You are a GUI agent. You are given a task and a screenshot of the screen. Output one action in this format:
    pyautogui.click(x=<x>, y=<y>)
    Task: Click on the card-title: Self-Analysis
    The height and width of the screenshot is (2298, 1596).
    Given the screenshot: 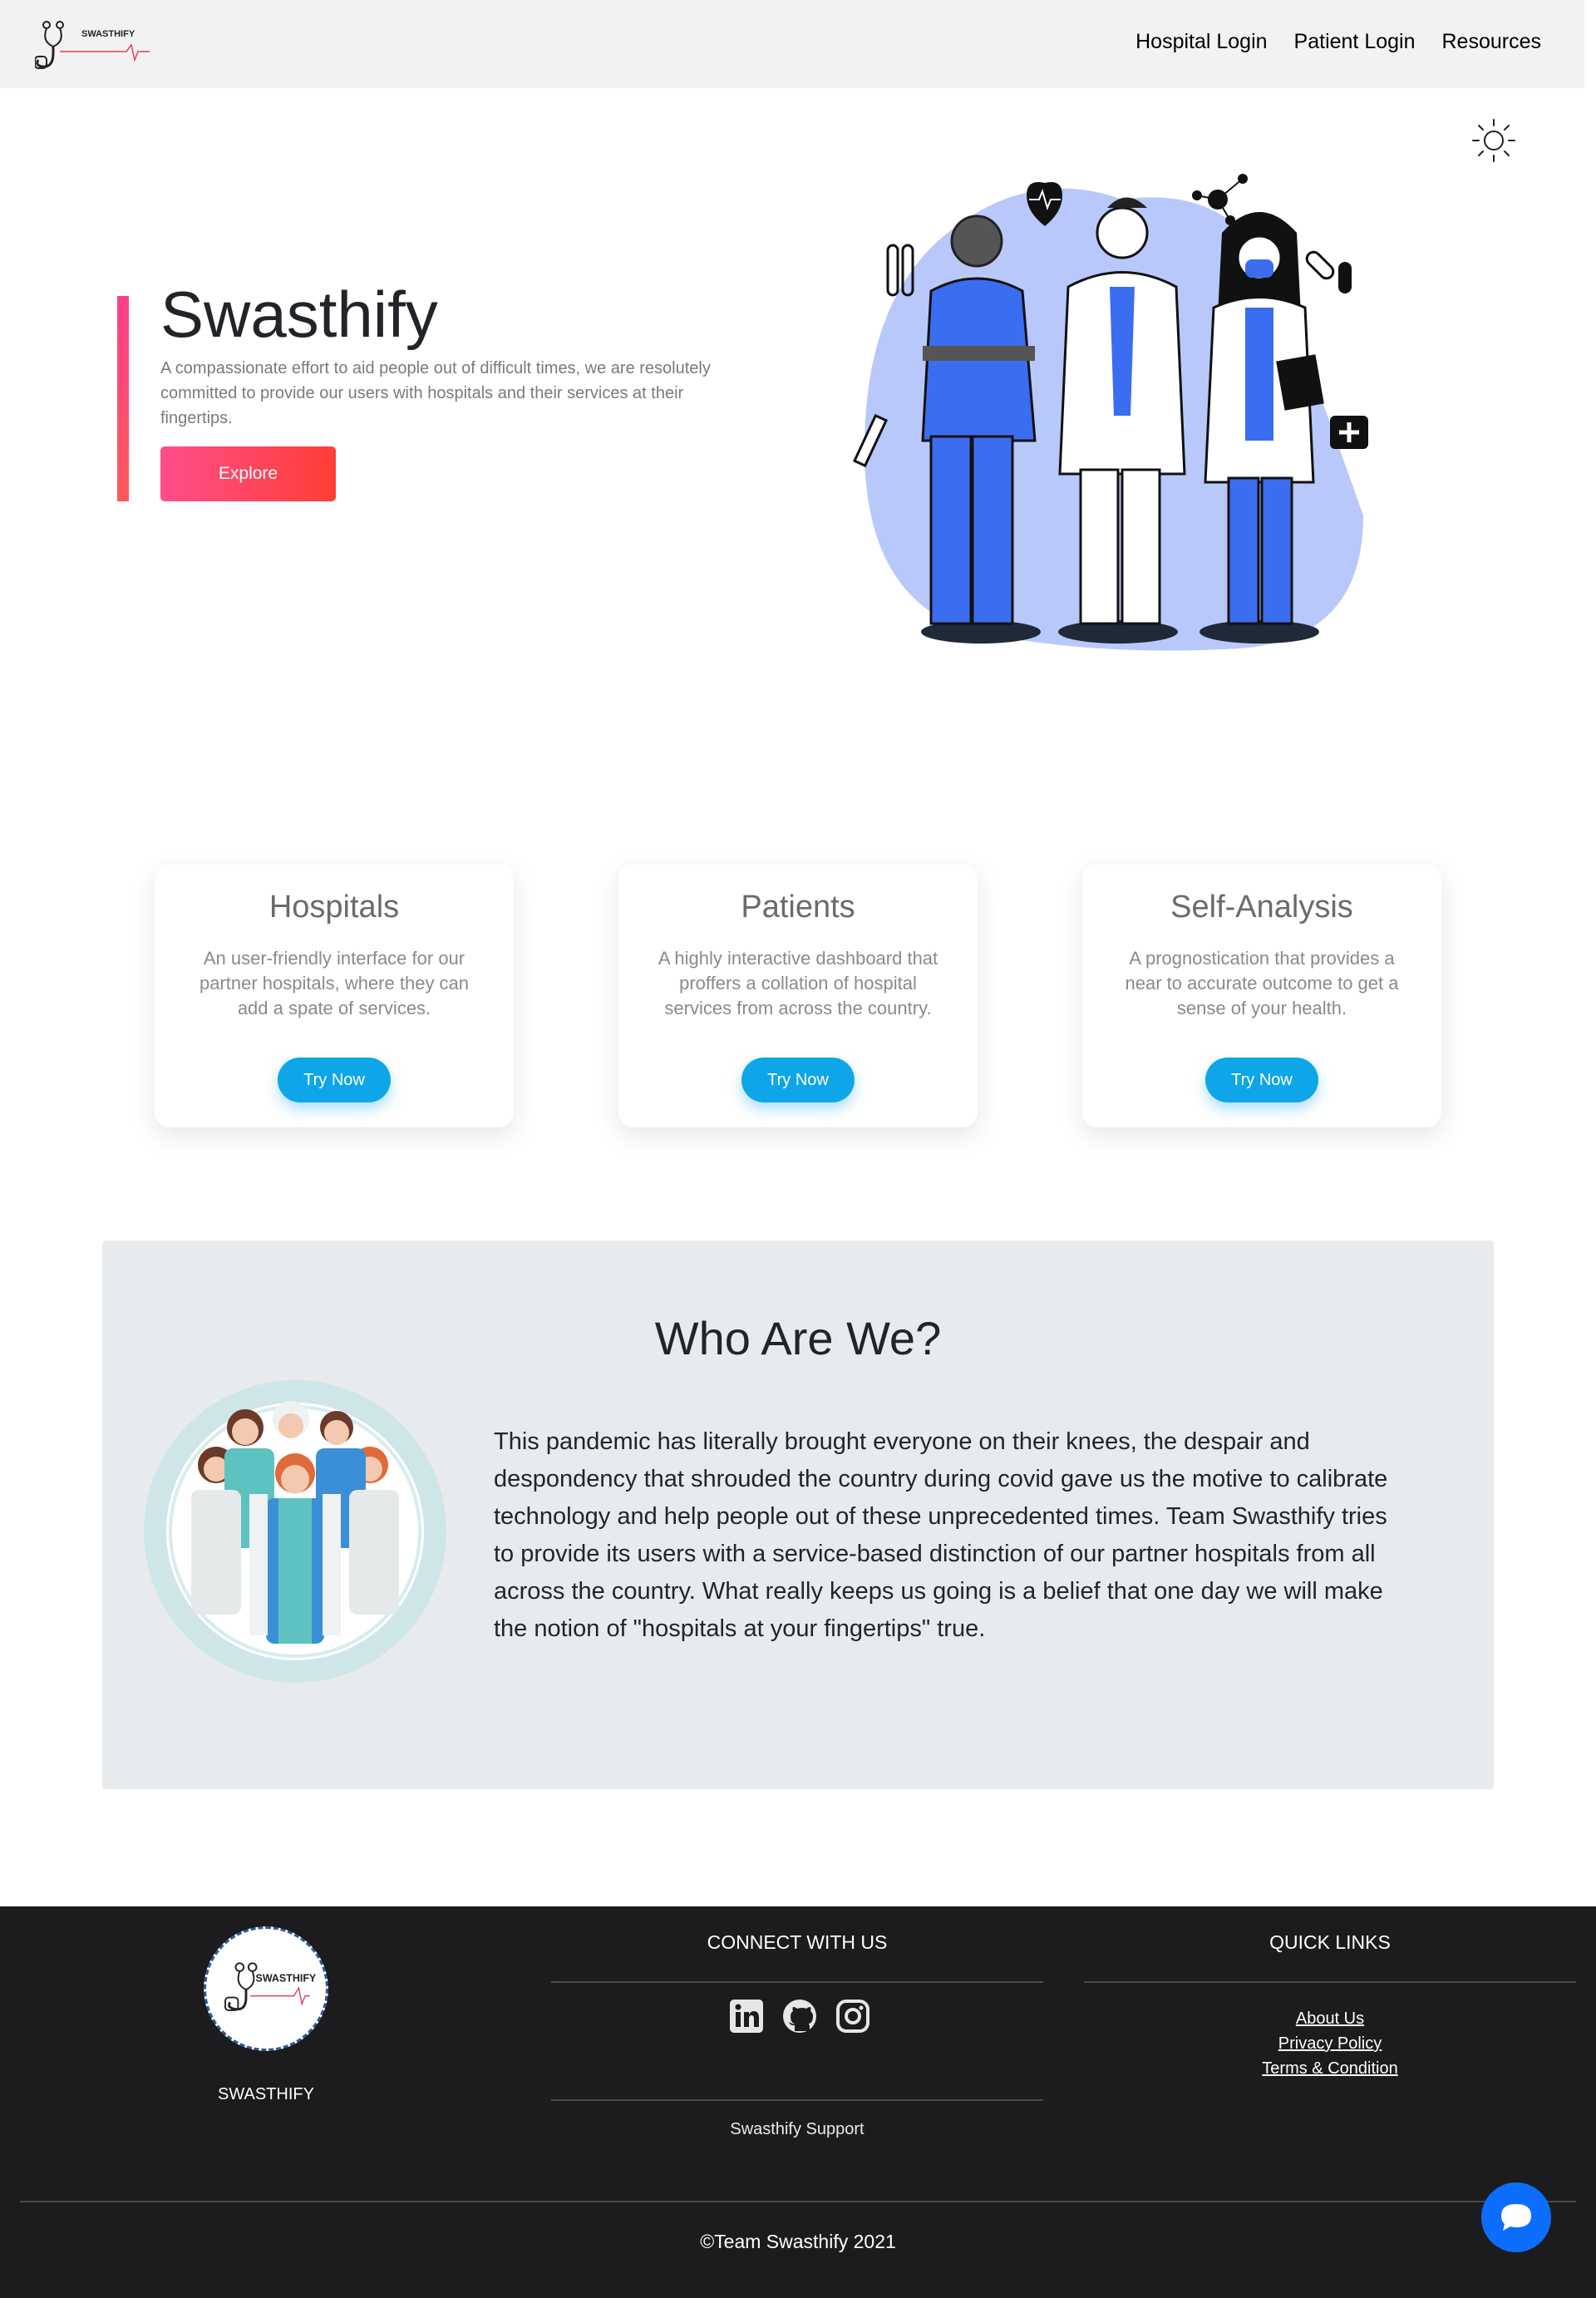 What is the action you would take?
    pyautogui.click(x=1261, y=907)
    